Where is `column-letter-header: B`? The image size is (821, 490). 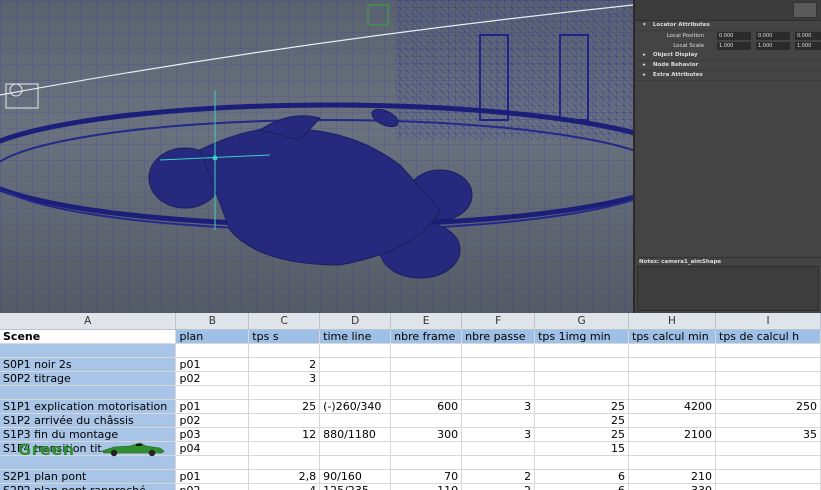
column-letter-header: B is located at coordinates (212, 321).